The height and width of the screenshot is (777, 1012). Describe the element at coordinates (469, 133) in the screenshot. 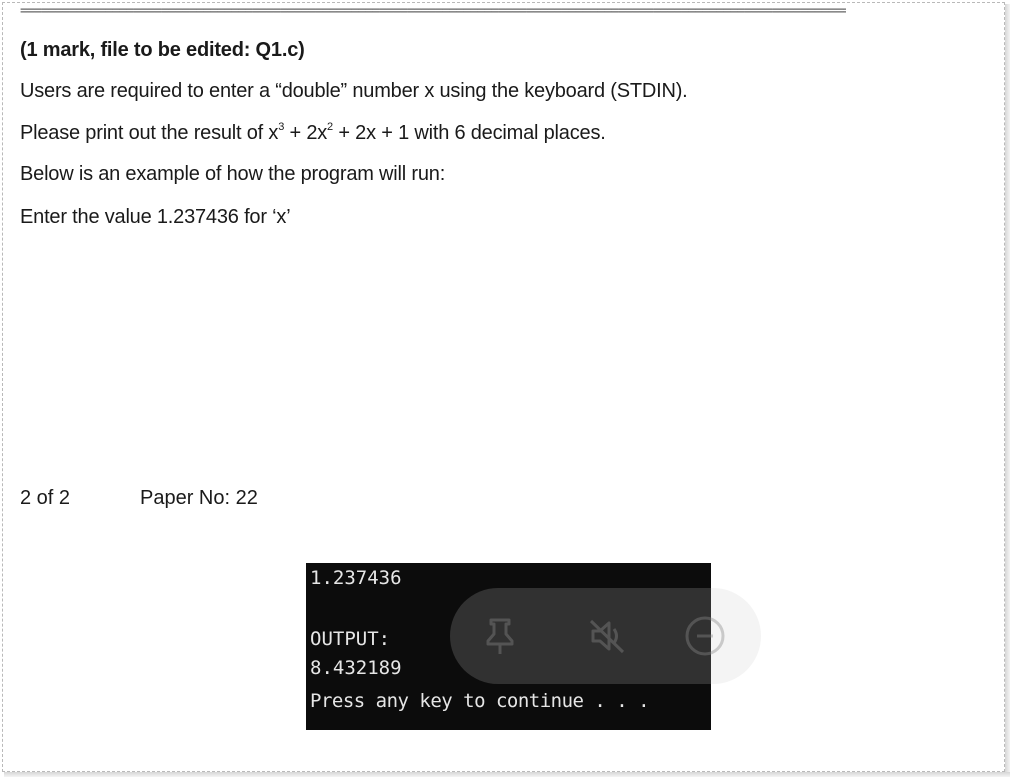

I see `formula-suffix: + 2x + 1 with 6 decimal places.` at that location.